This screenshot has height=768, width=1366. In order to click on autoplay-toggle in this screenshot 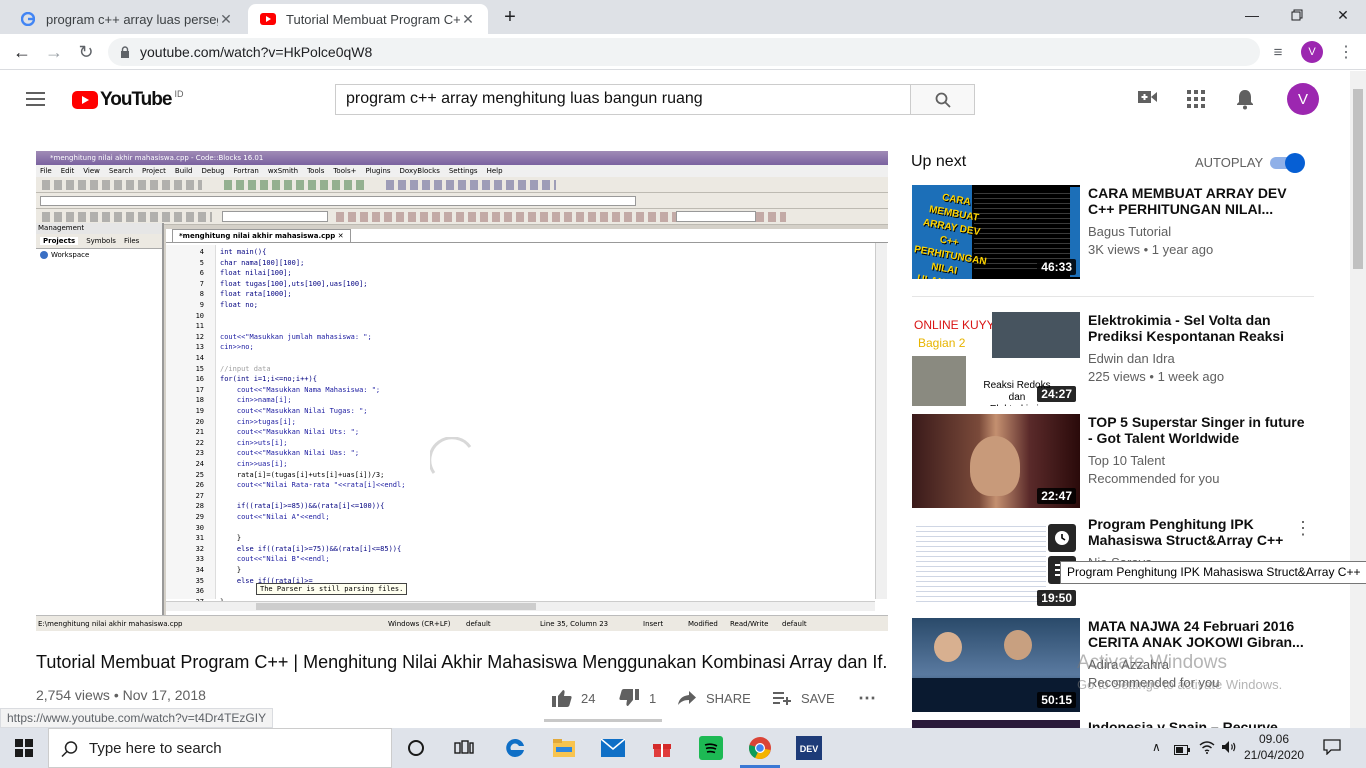, I will do `click(1288, 163)`.